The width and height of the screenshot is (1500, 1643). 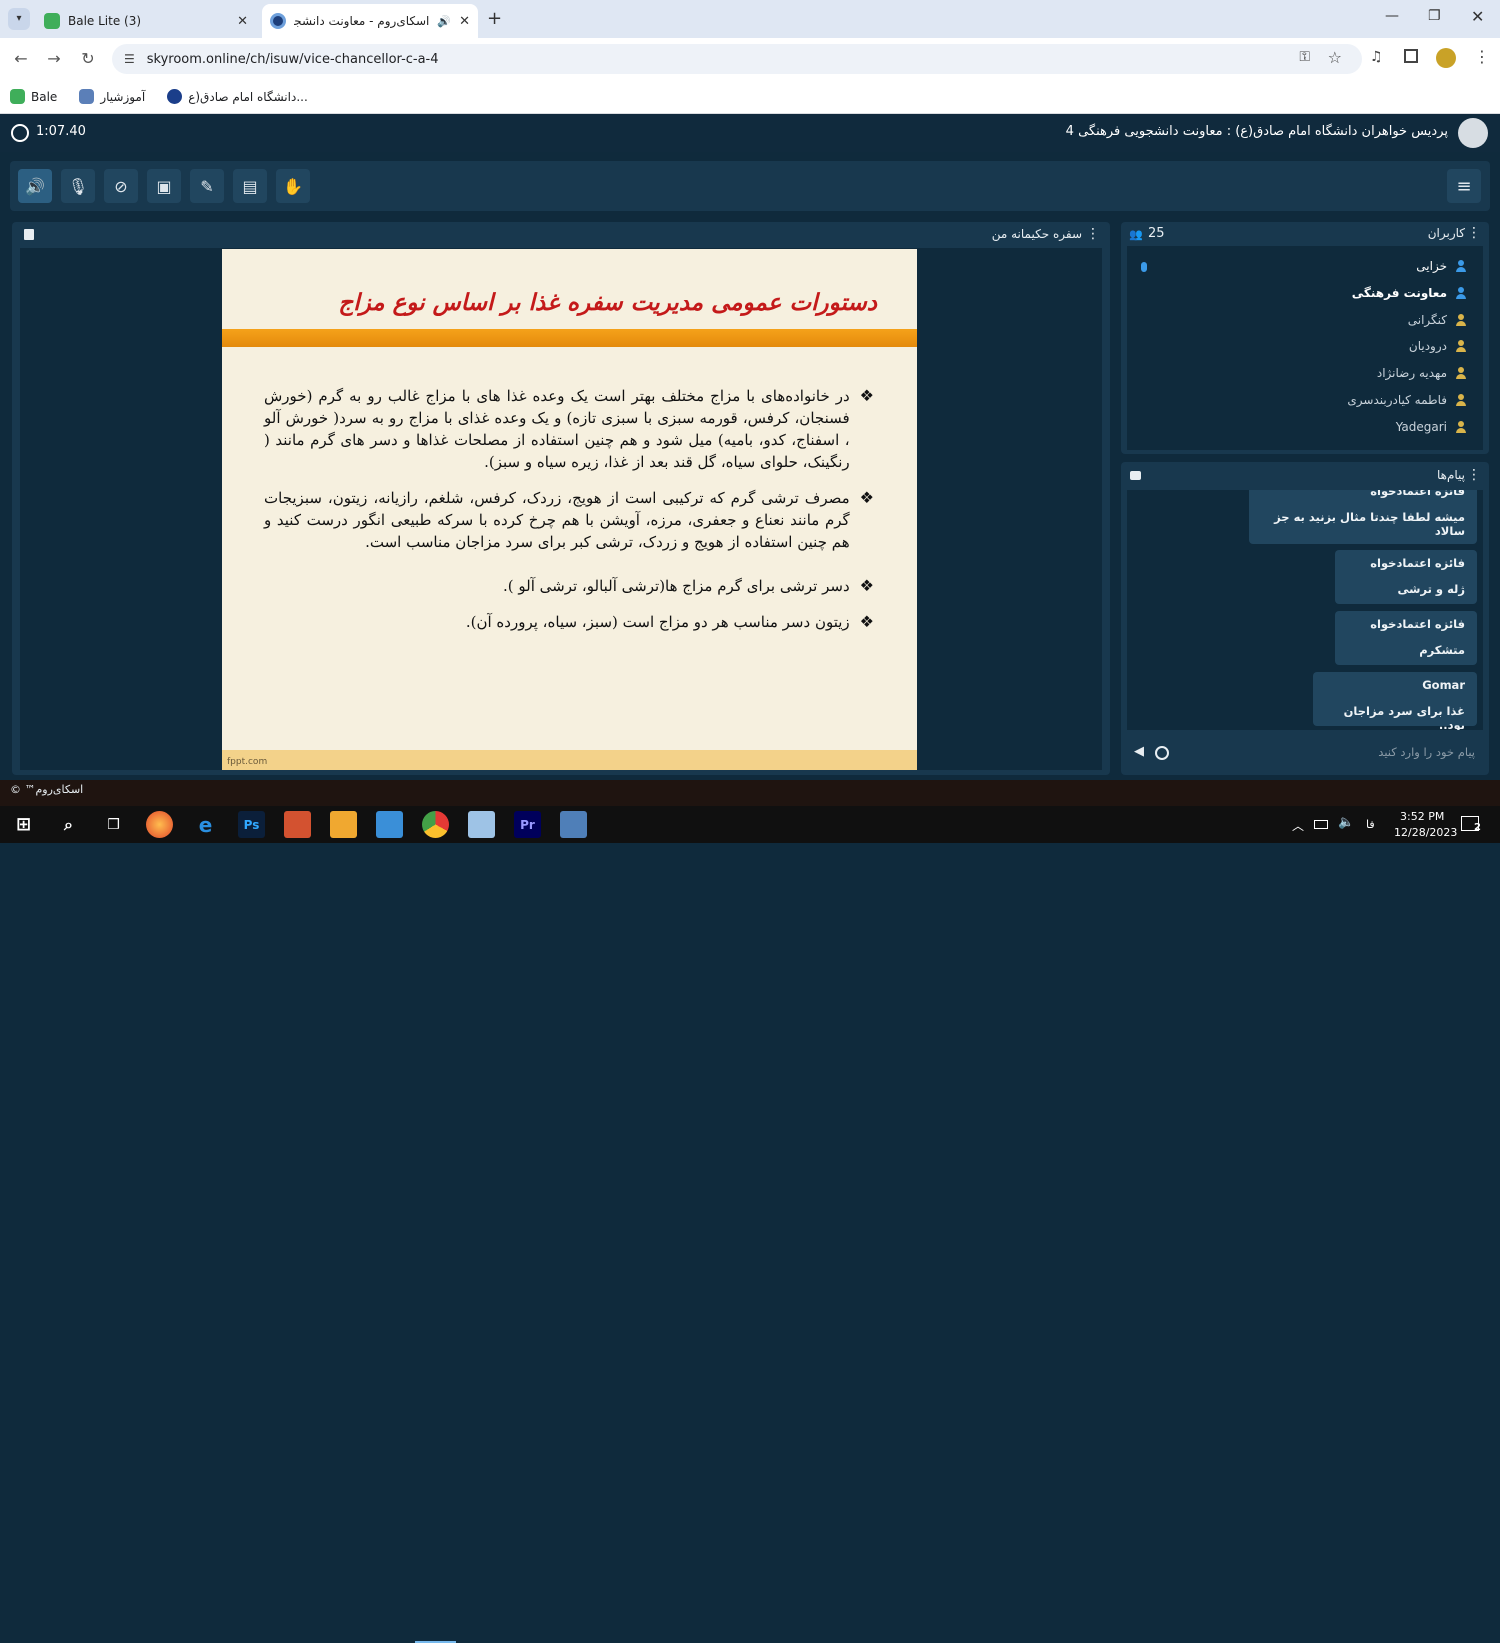 I want to click on forward-button: →, so click(x=54, y=59).